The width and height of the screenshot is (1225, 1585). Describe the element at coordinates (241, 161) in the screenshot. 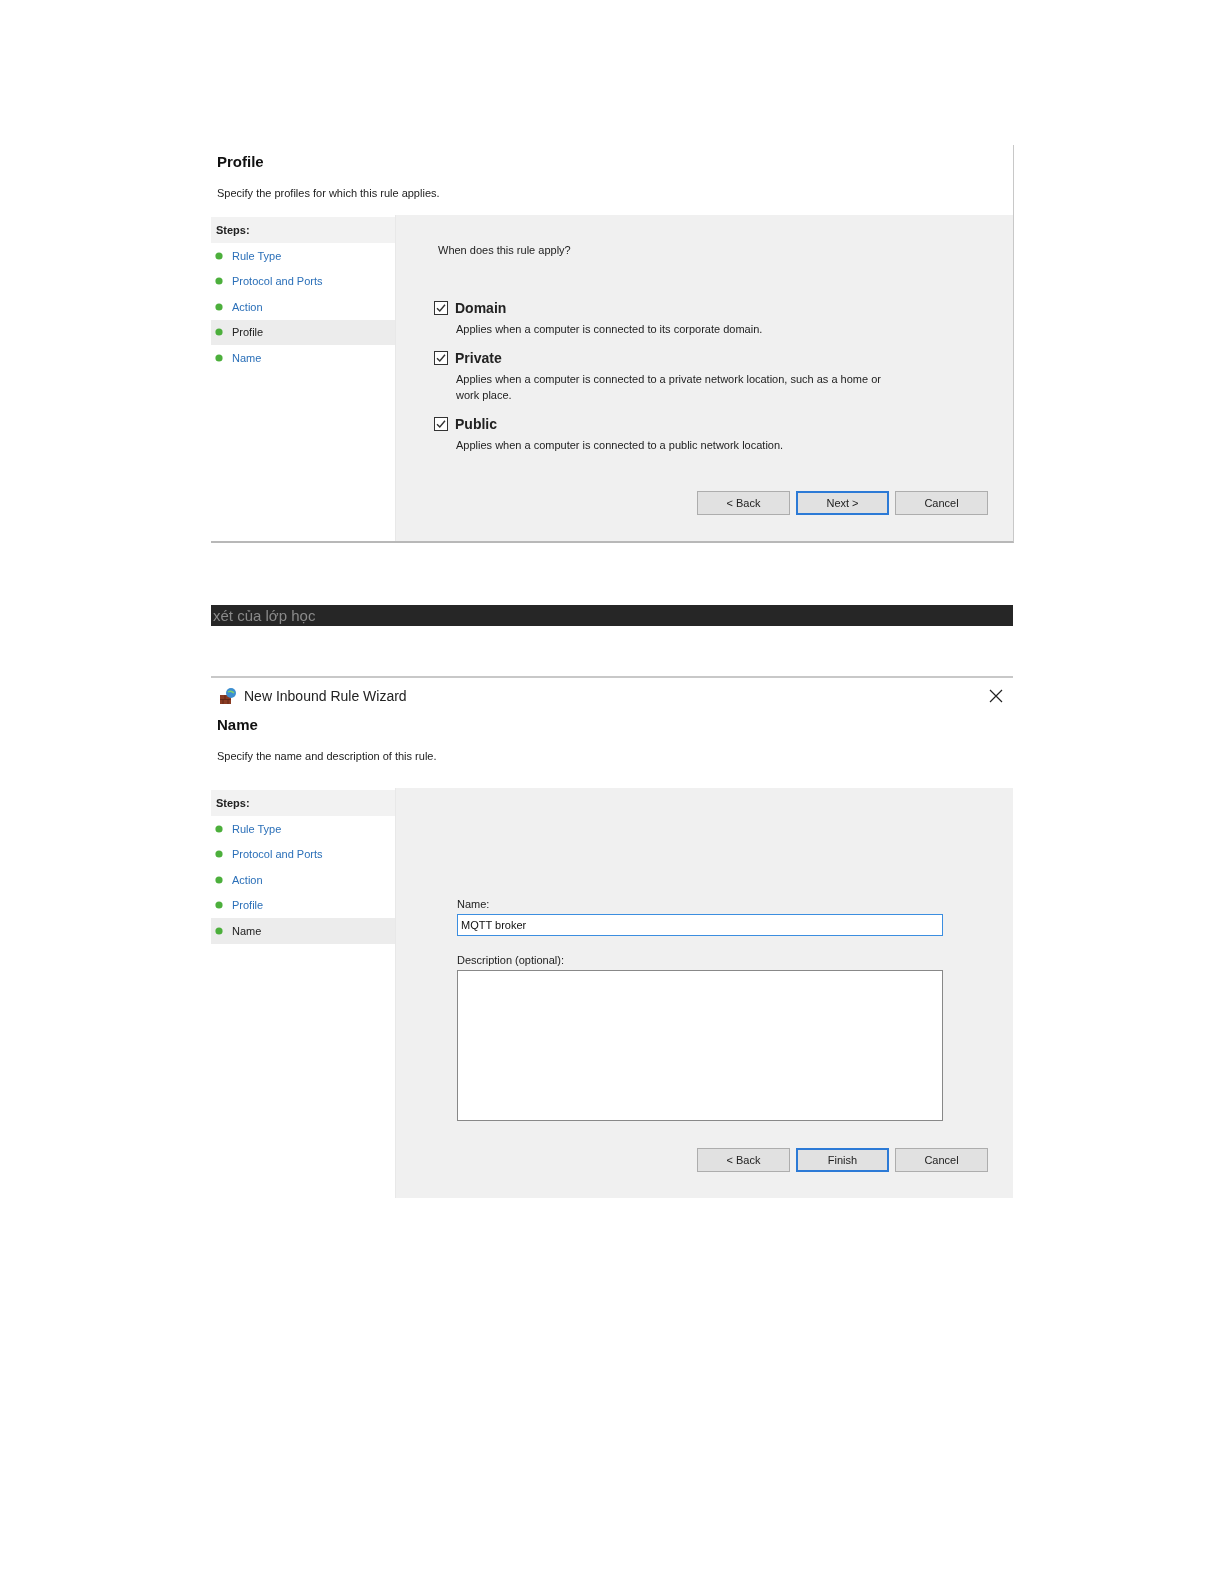

I see `page-heading: Profile` at that location.